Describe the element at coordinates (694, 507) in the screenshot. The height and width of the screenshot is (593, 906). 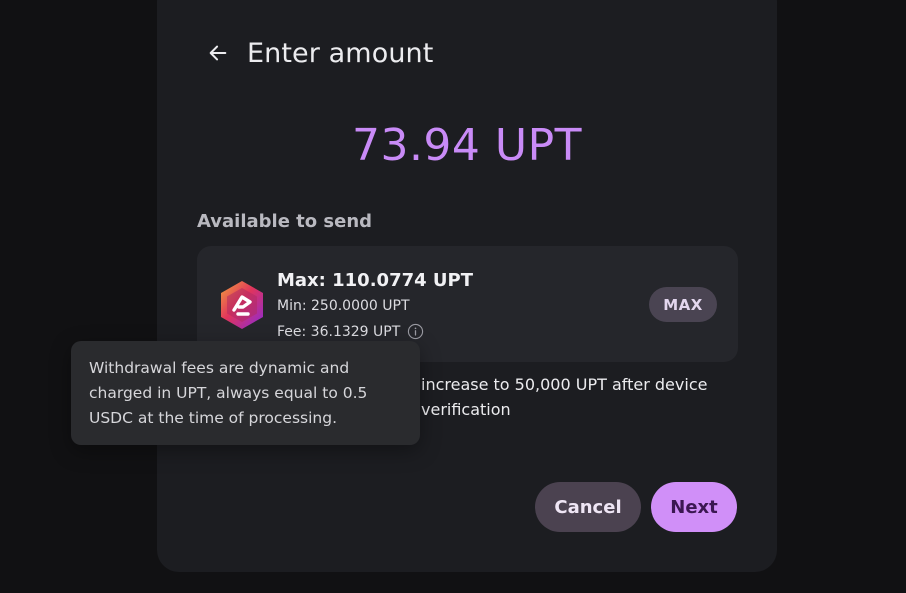
I see `next-button: Next` at that location.